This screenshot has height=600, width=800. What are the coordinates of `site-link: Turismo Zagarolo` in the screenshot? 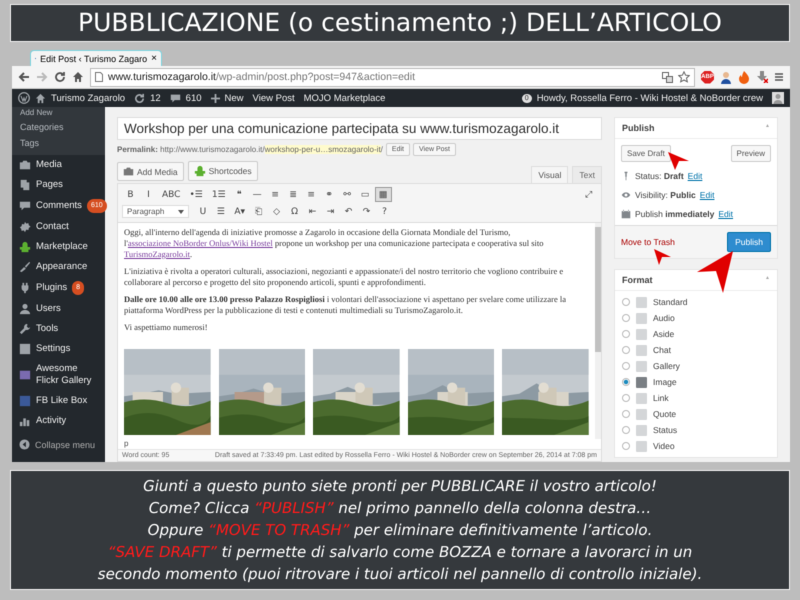 It's located at (88, 98).